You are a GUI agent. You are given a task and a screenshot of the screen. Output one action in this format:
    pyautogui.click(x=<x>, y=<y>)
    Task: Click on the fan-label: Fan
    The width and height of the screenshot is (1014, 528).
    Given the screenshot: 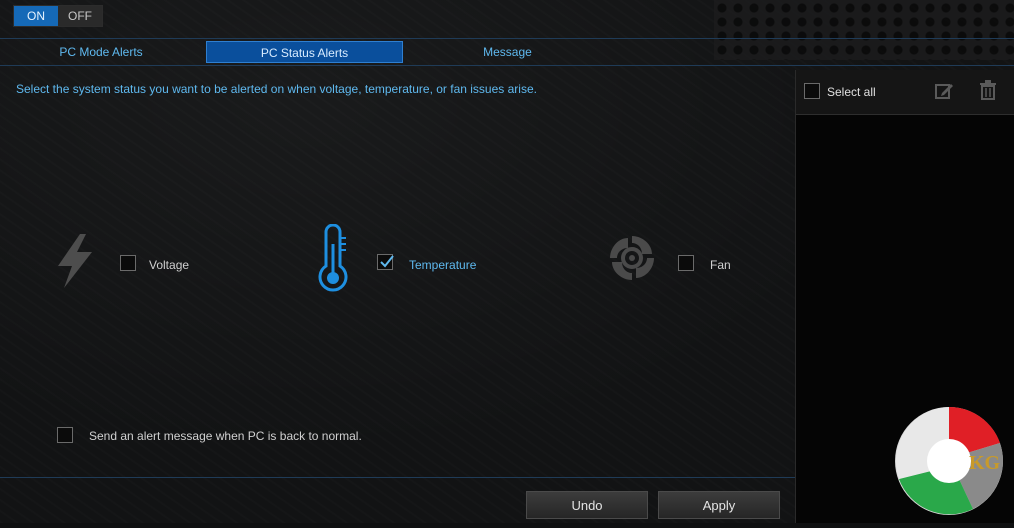 What is the action you would take?
    pyautogui.click(x=720, y=265)
    